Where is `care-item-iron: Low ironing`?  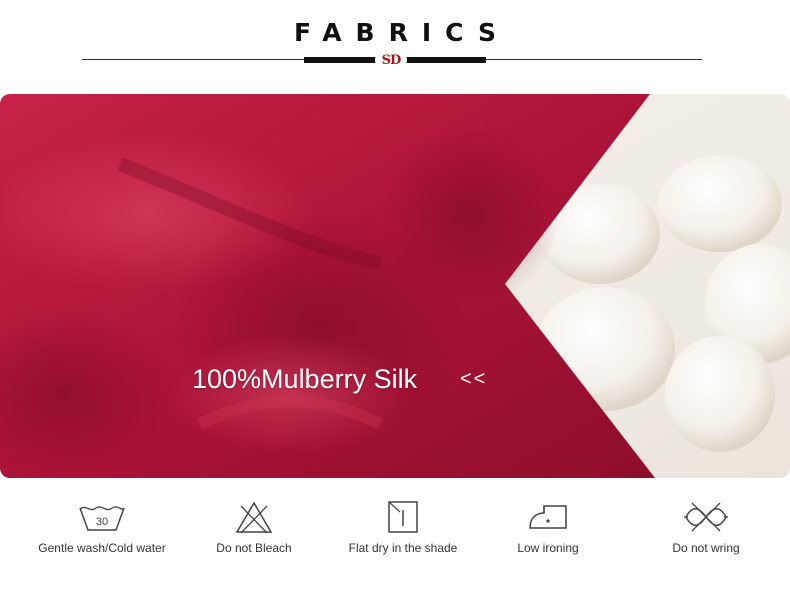
care-item-iron: Low ironing is located at coordinates (548, 527).